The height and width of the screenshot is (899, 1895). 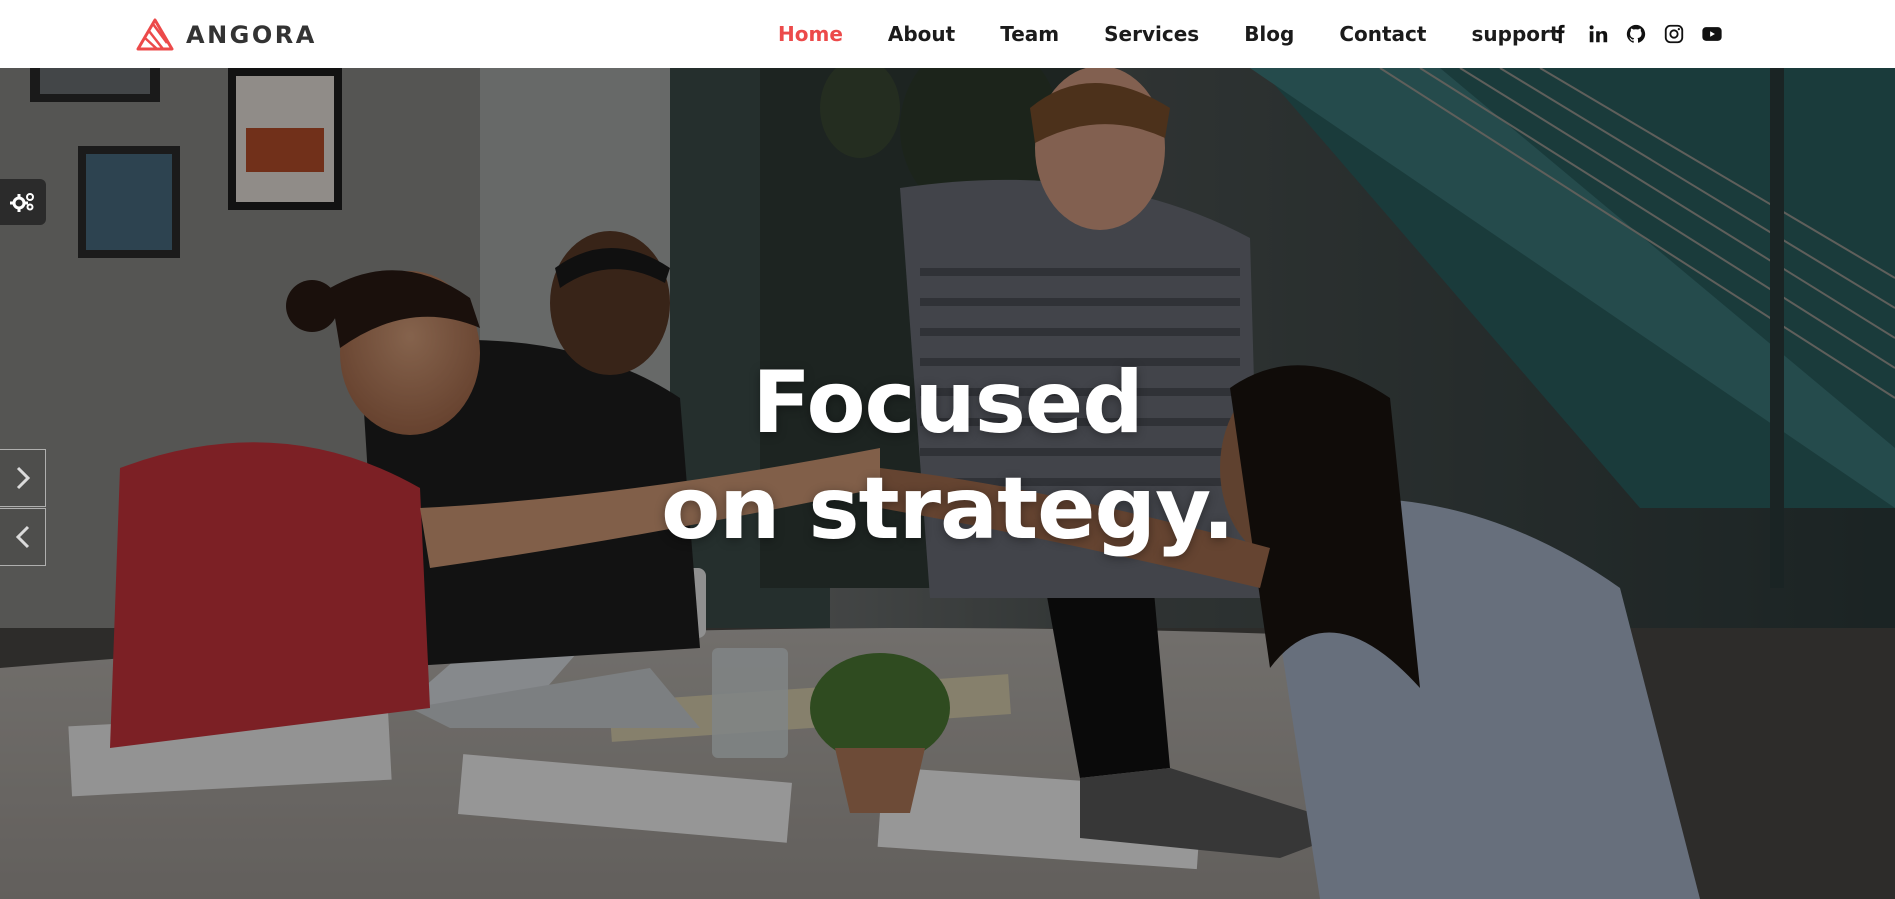 I want to click on hero-title-line-1: Focused, so click(x=948, y=403).